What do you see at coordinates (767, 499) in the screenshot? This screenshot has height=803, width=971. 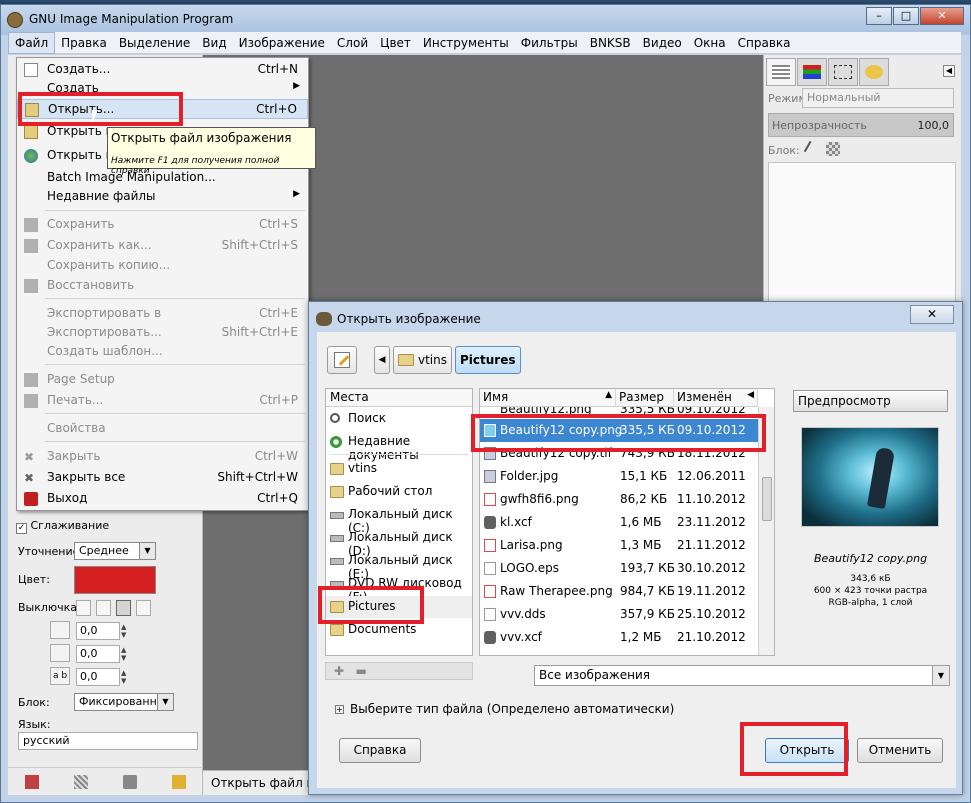 I see `scrollbar-thumb` at bounding box center [767, 499].